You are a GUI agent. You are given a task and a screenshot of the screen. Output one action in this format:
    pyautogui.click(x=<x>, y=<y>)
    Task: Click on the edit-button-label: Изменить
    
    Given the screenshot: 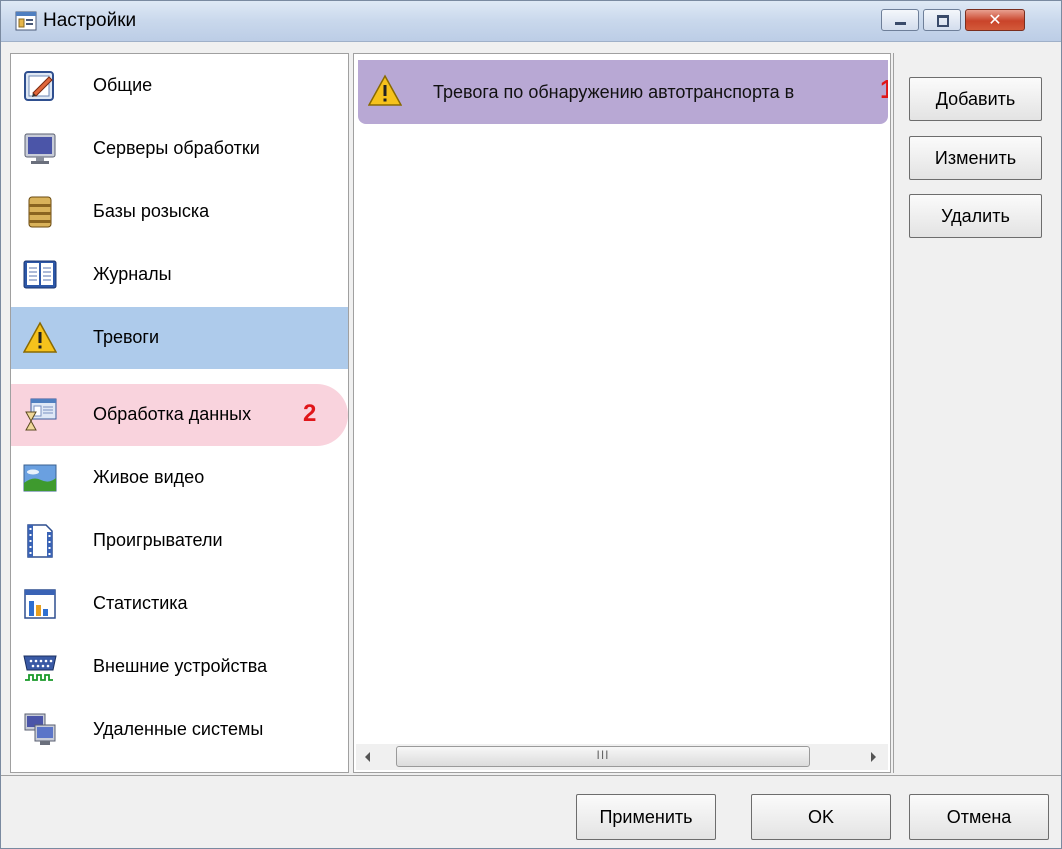 What is the action you would take?
    pyautogui.click(x=975, y=158)
    